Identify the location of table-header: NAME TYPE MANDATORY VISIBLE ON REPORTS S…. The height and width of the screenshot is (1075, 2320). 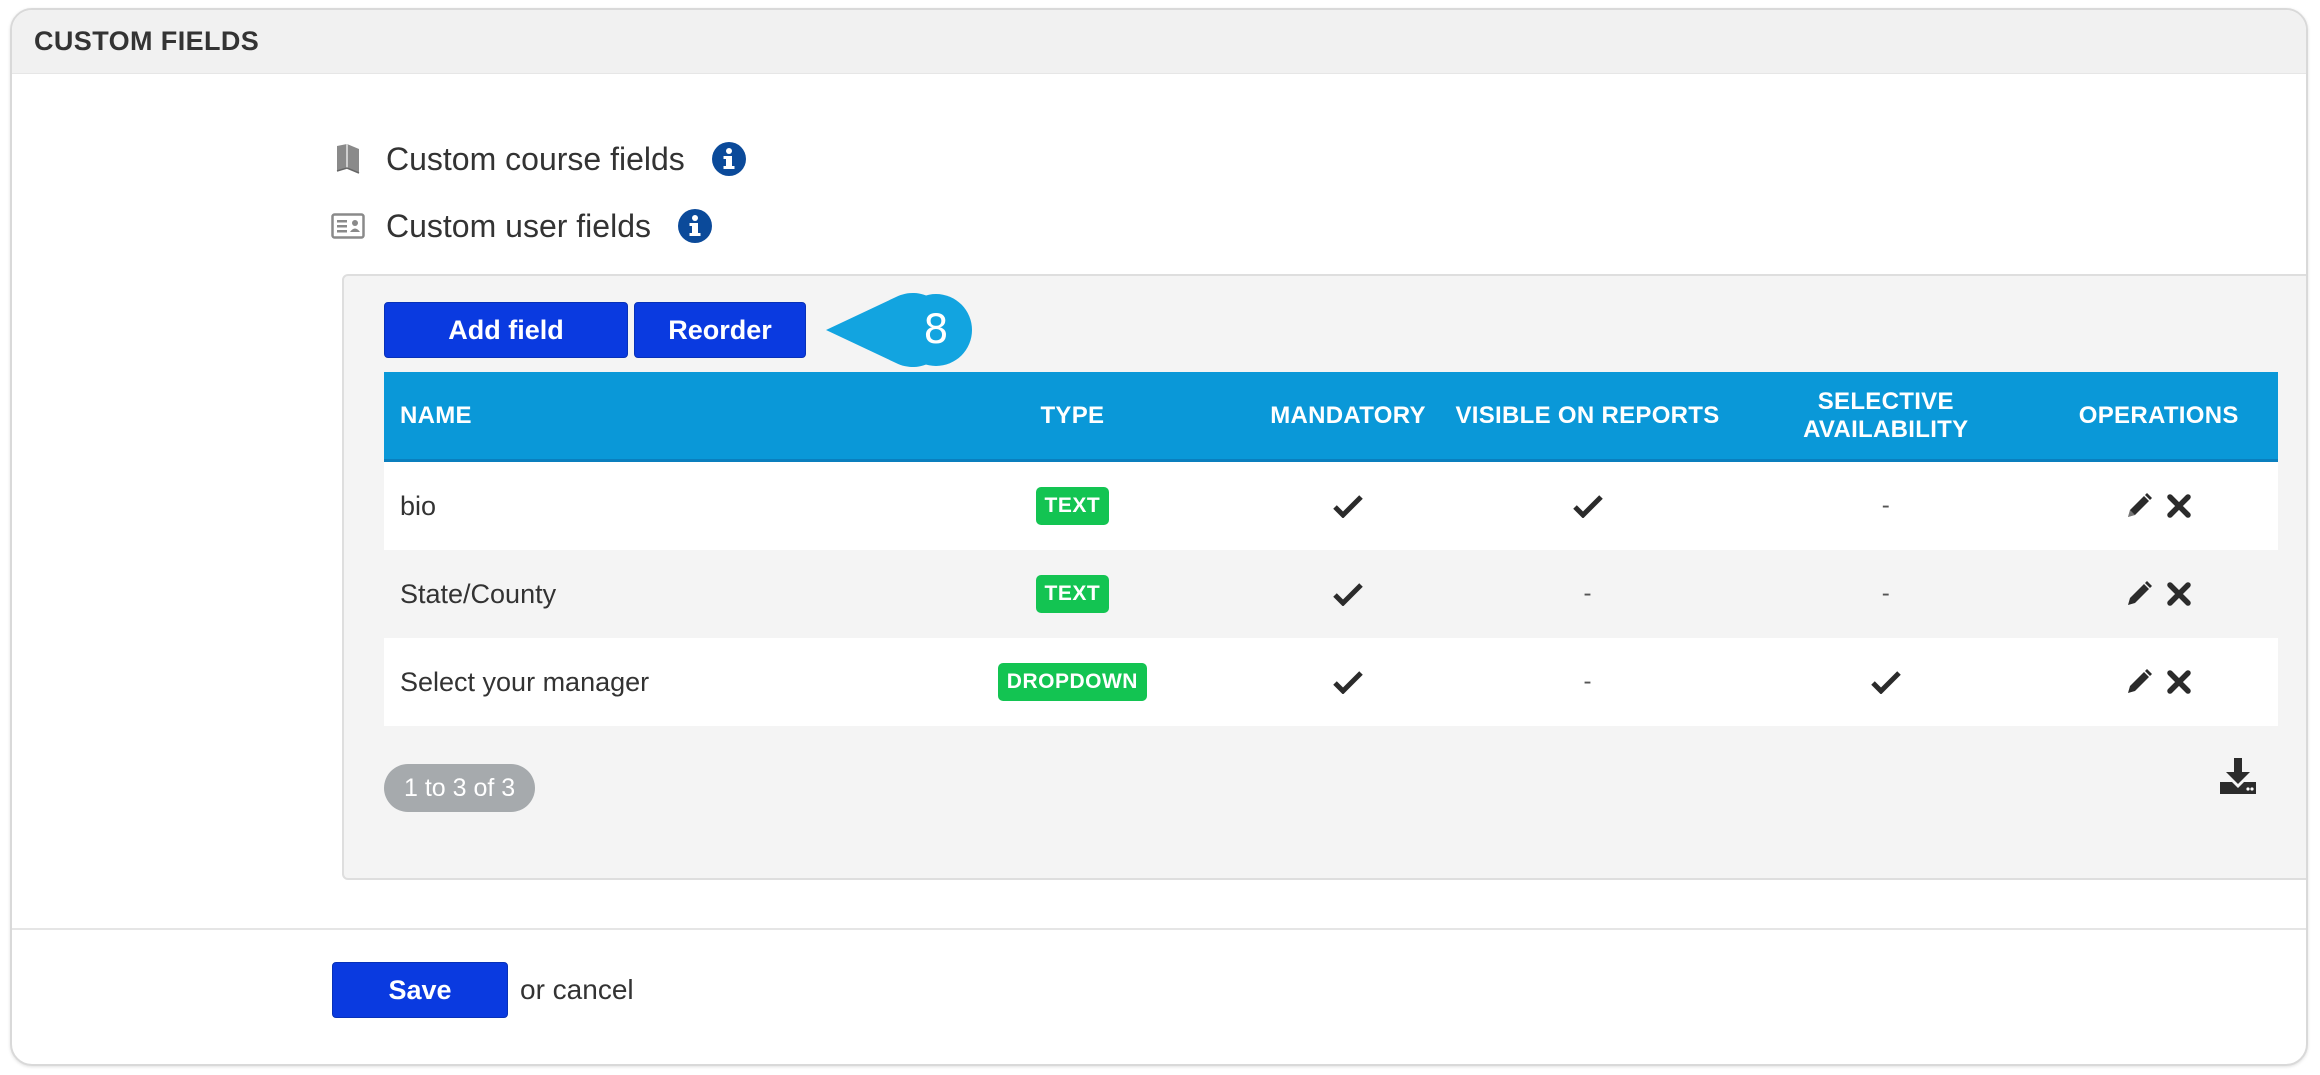
(1331, 417).